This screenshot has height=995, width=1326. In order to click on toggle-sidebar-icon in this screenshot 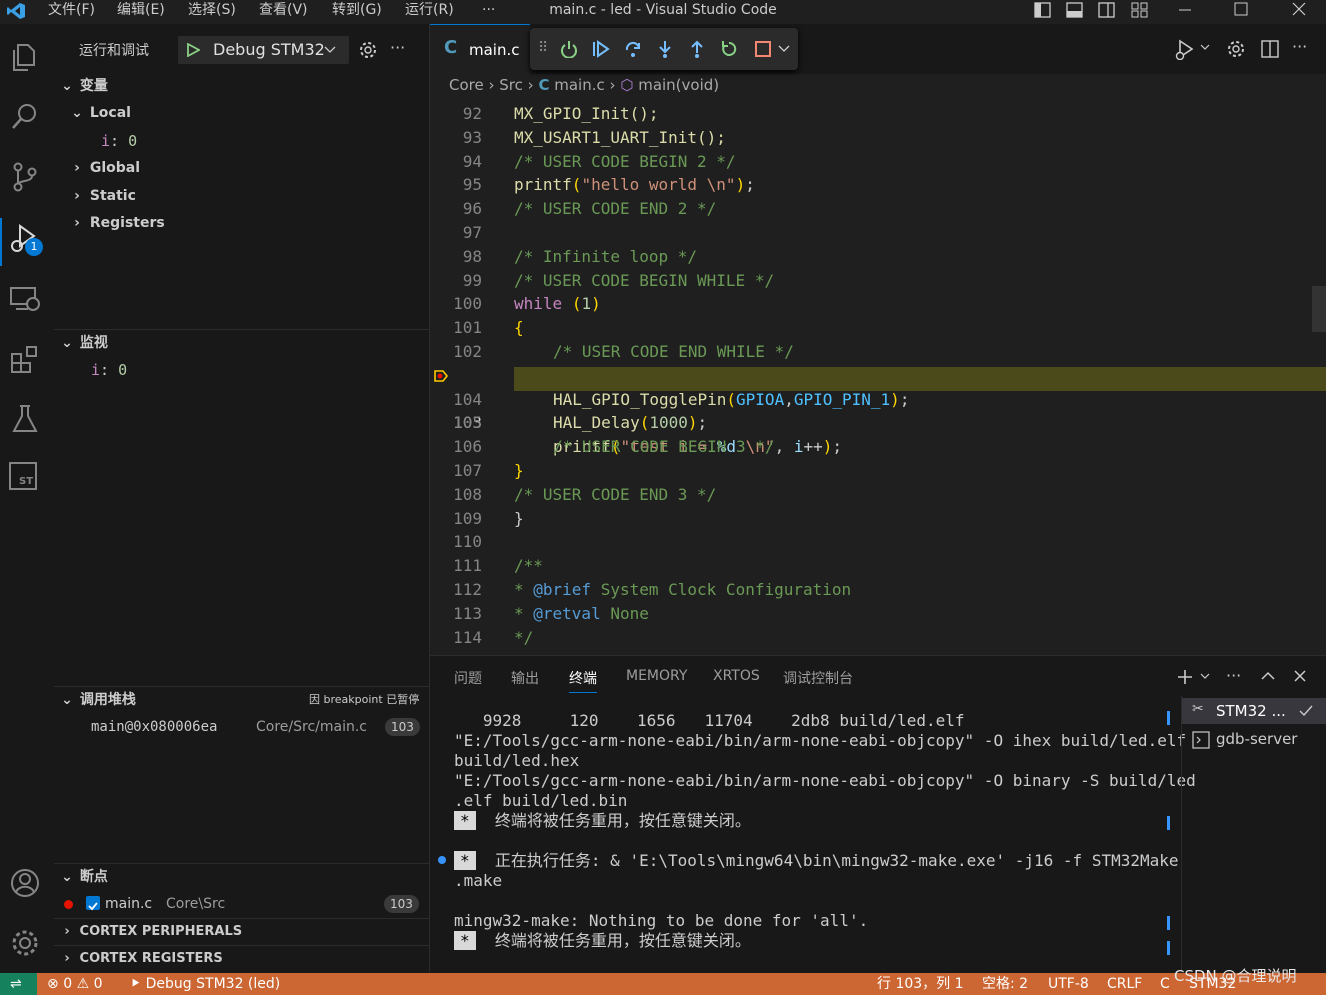, I will do `click(1043, 10)`.